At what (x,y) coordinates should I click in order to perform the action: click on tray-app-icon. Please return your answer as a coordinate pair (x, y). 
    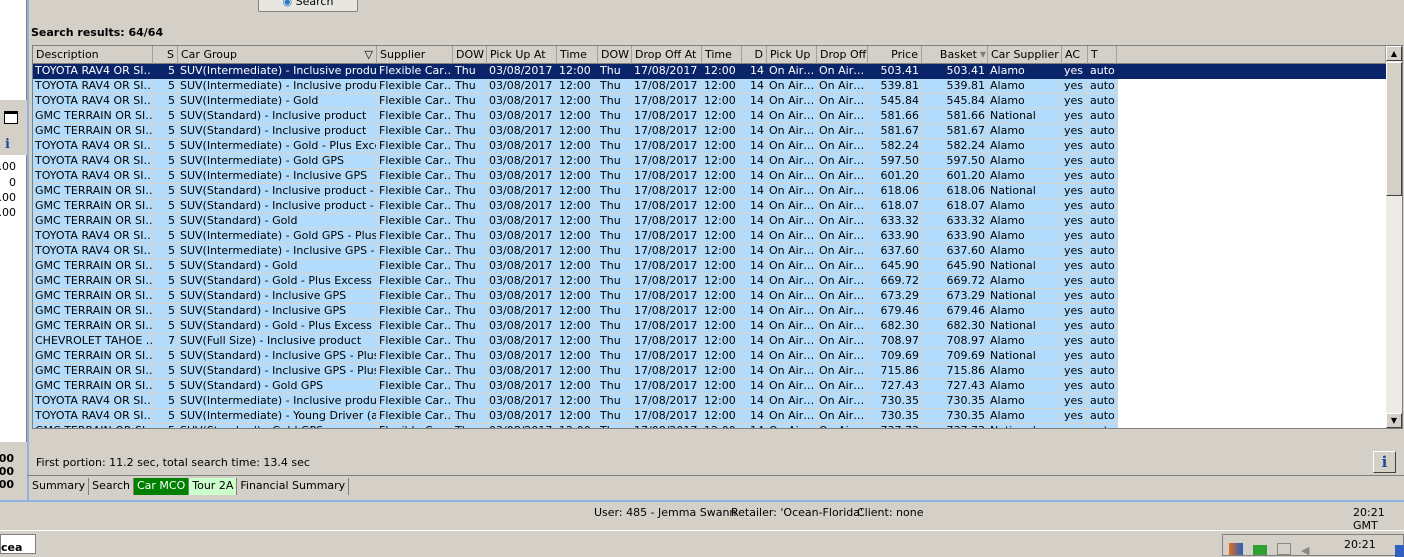
    Looking at the image, I should click on (1236, 549).